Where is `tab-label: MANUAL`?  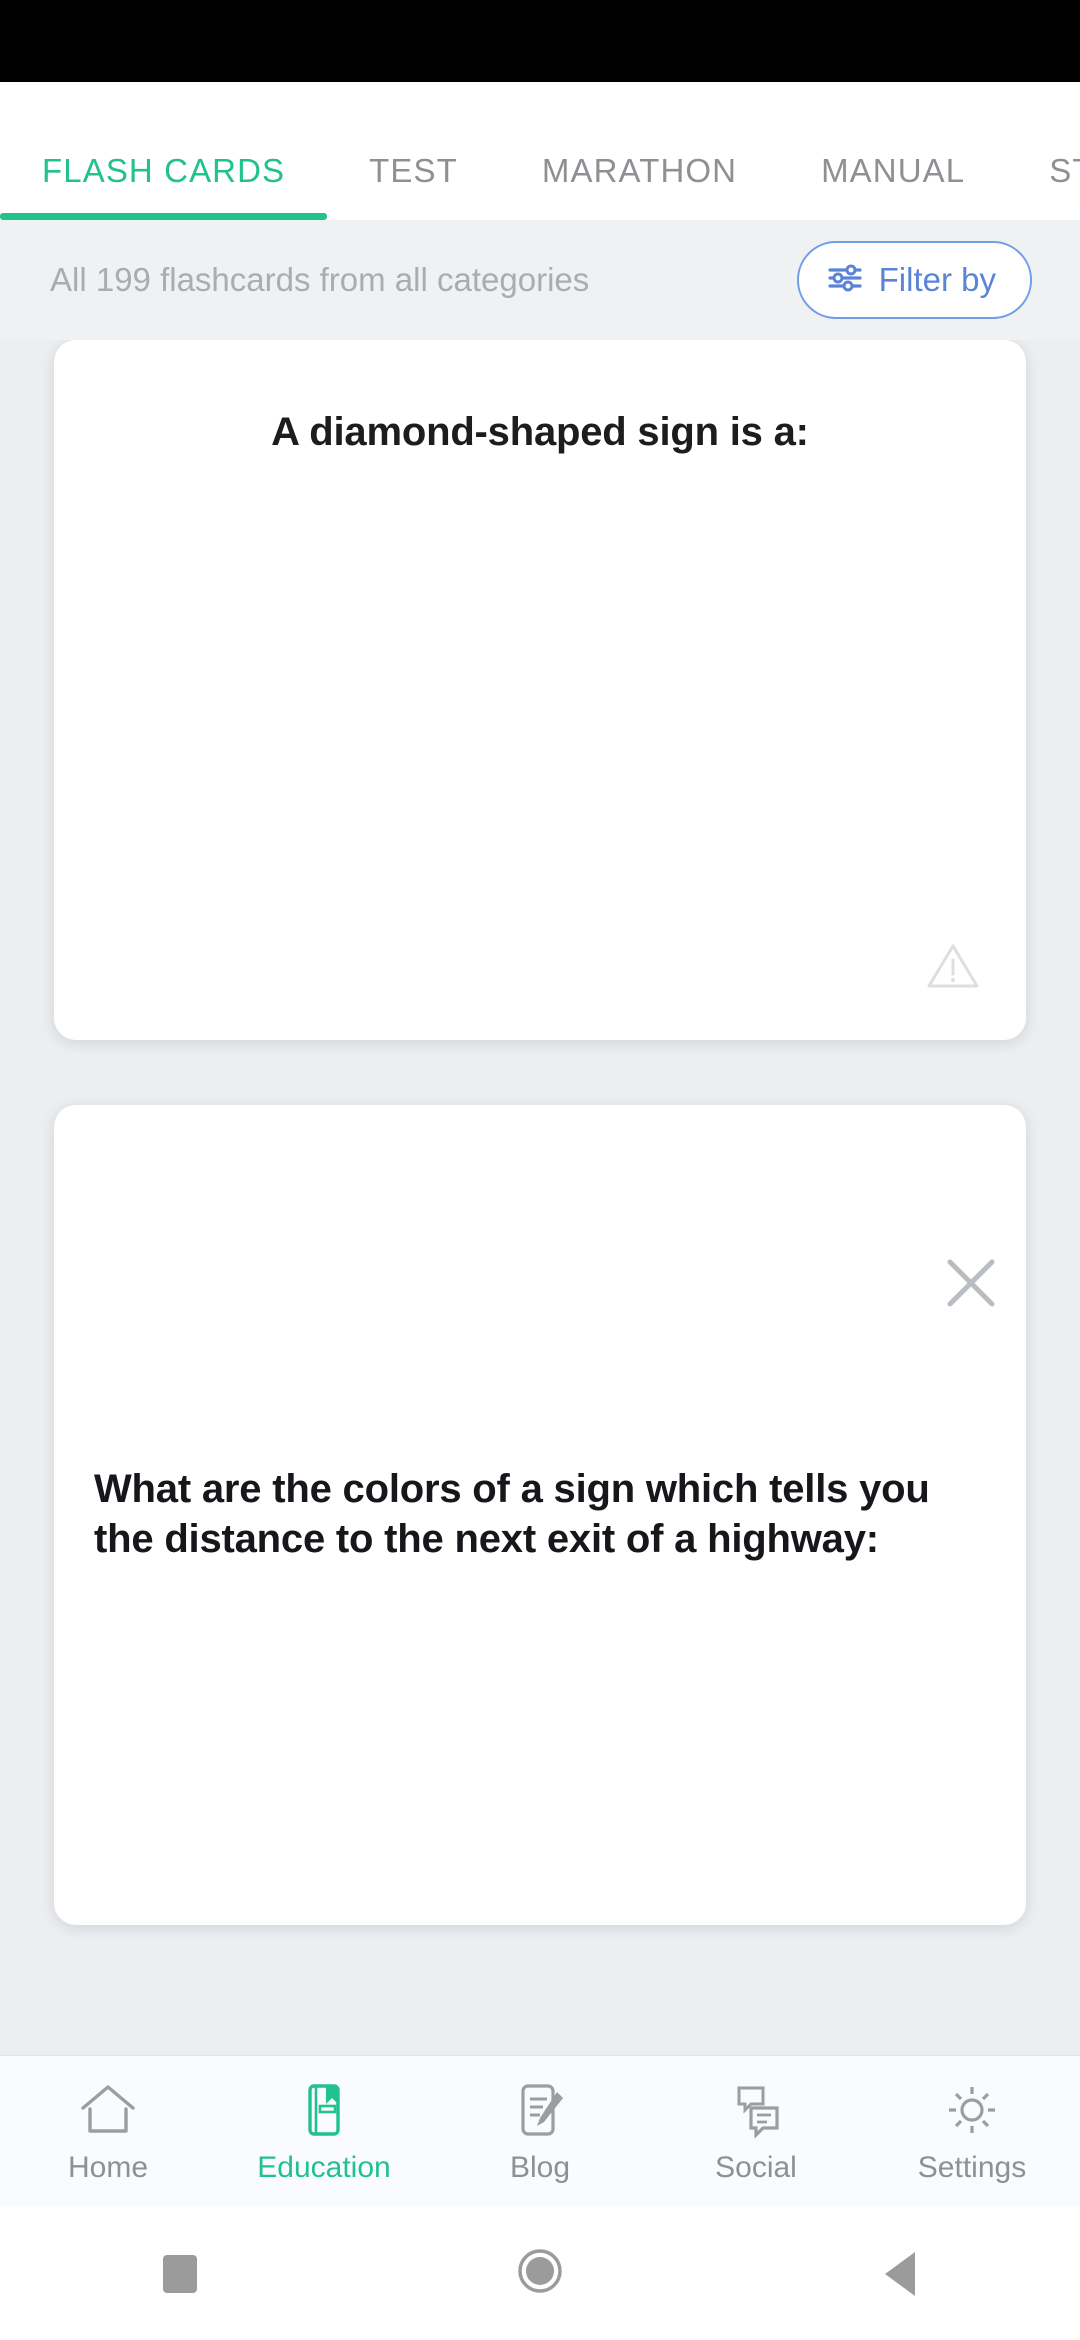 tab-label: MANUAL is located at coordinates (893, 170).